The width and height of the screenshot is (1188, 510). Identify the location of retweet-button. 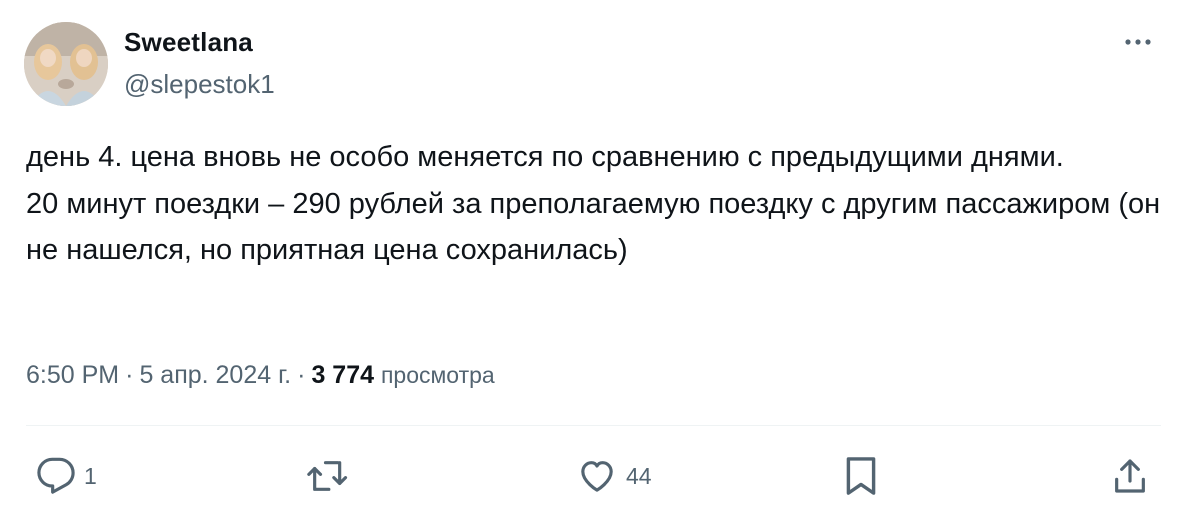
(332, 476).